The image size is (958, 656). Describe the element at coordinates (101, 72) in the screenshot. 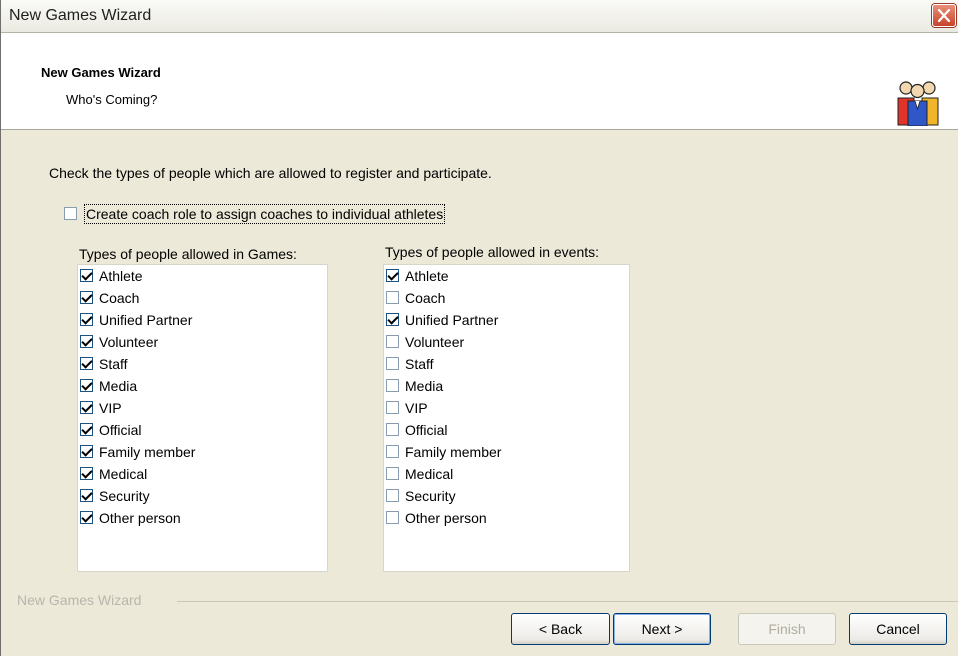

I see `header-title: New Games Wizard` at that location.